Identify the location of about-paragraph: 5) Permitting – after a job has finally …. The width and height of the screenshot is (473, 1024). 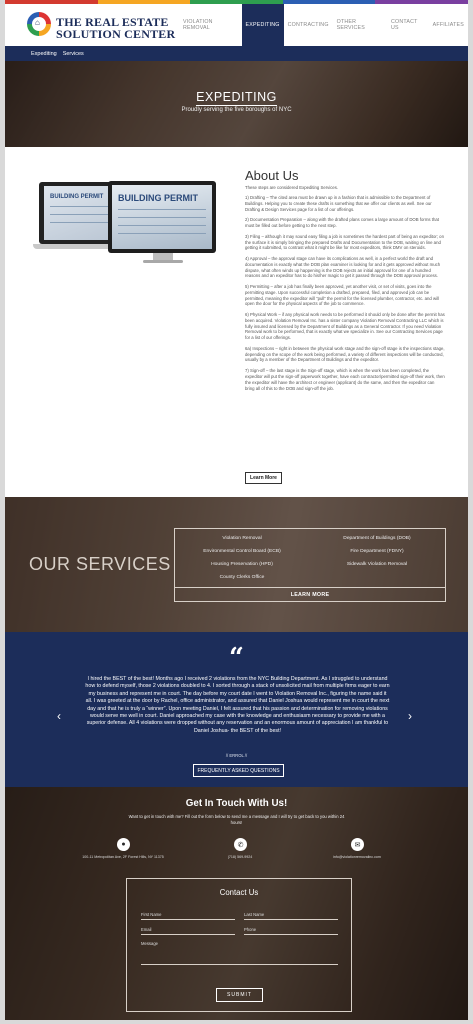
(342, 295).